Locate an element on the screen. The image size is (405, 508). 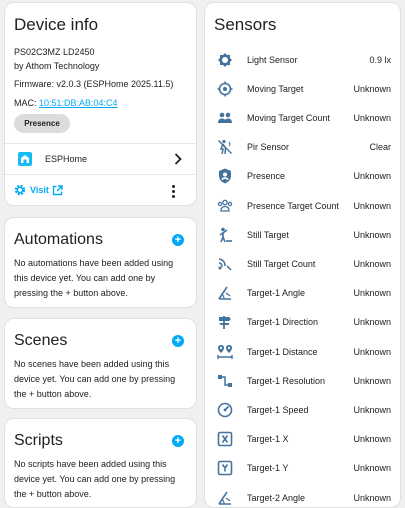
integration-label: ESPHome is located at coordinates (66, 159).